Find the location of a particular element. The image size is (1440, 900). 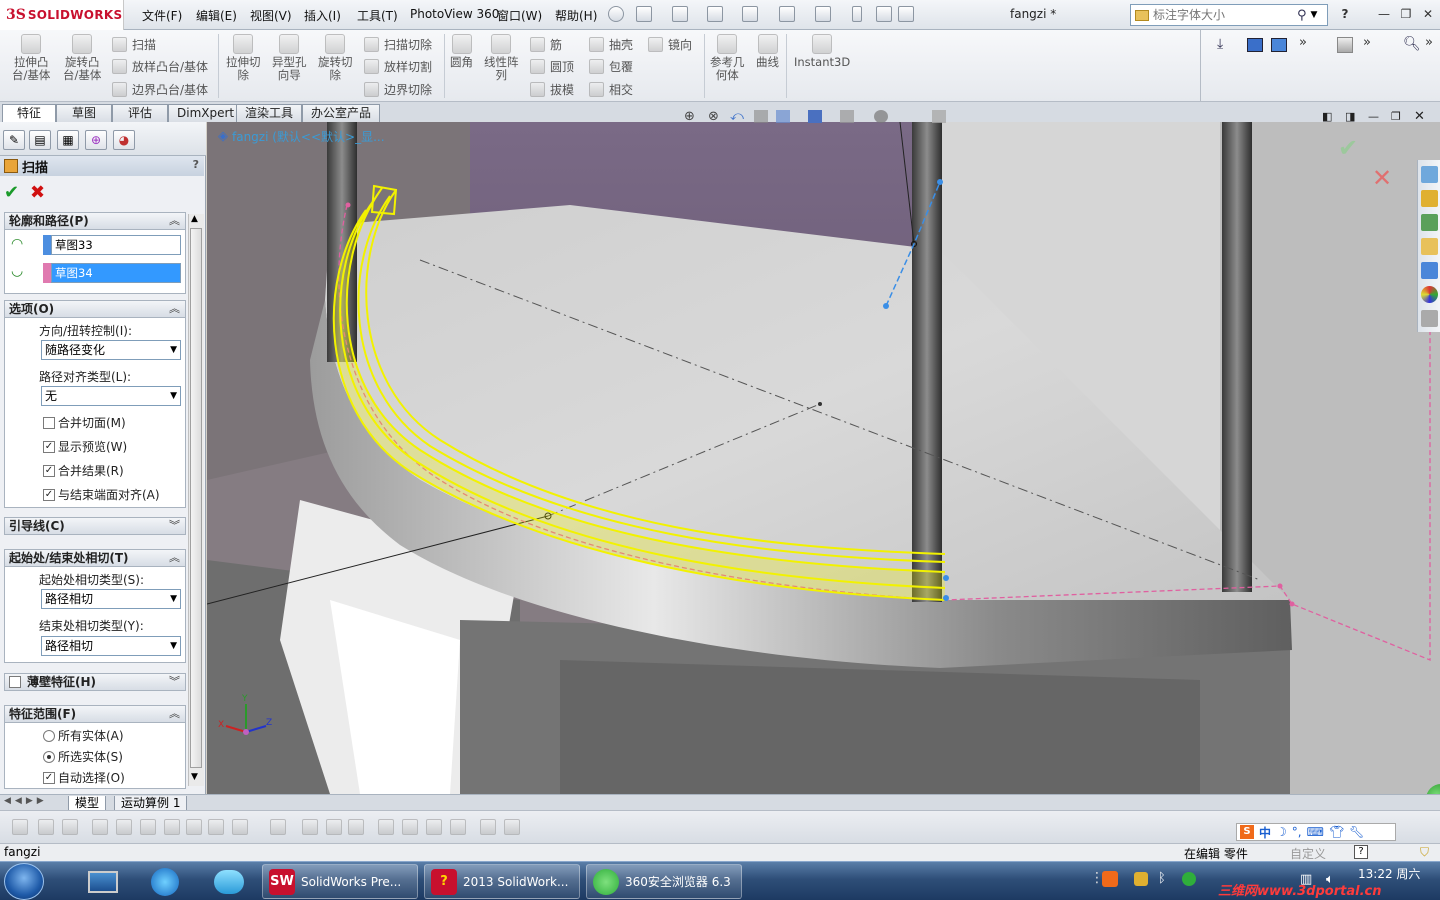

lofted-cut-button: 放样切割 is located at coordinates (398, 66).